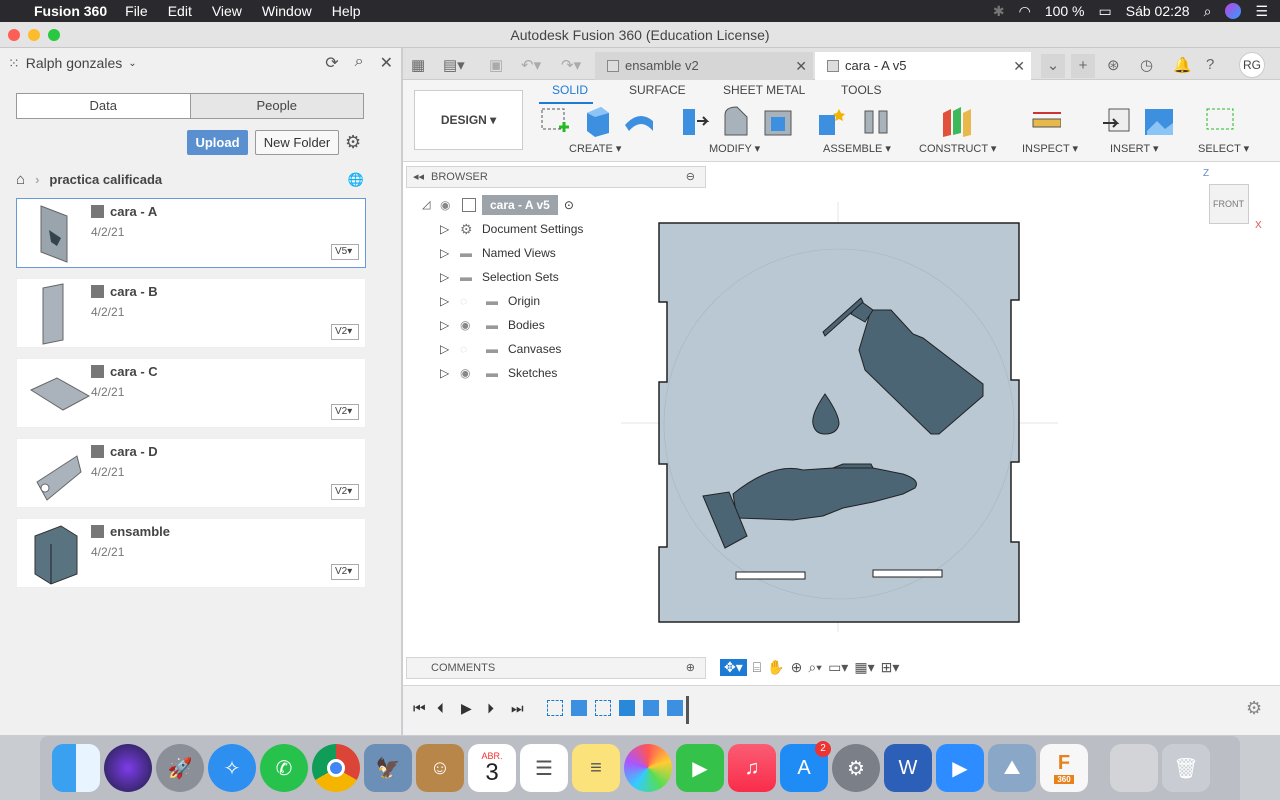 The height and width of the screenshot is (800, 1280). I want to click on word-icon: W, so click(908, 768).